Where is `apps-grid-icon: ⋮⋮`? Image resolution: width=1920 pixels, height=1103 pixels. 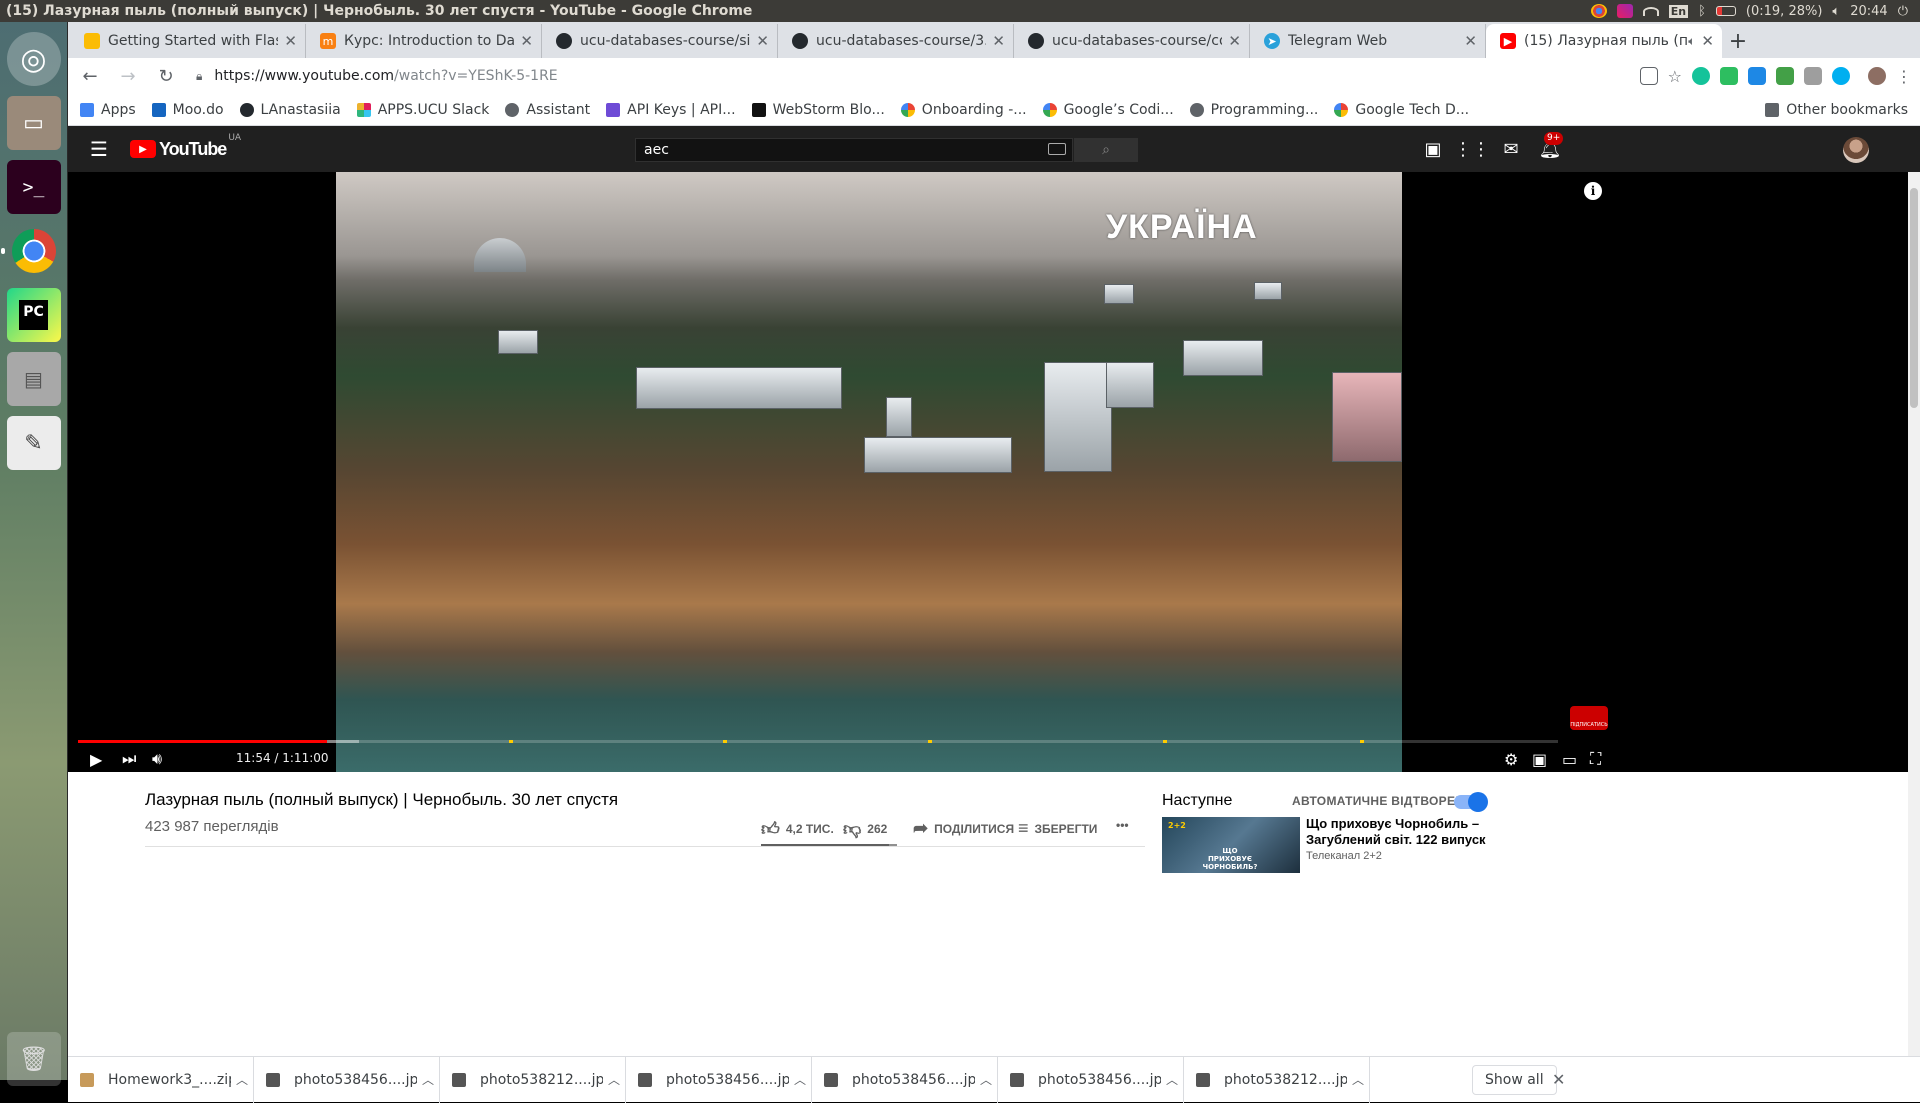
apps-grid-icon: ⋮⋮ is located at coordinates (1472, 149).